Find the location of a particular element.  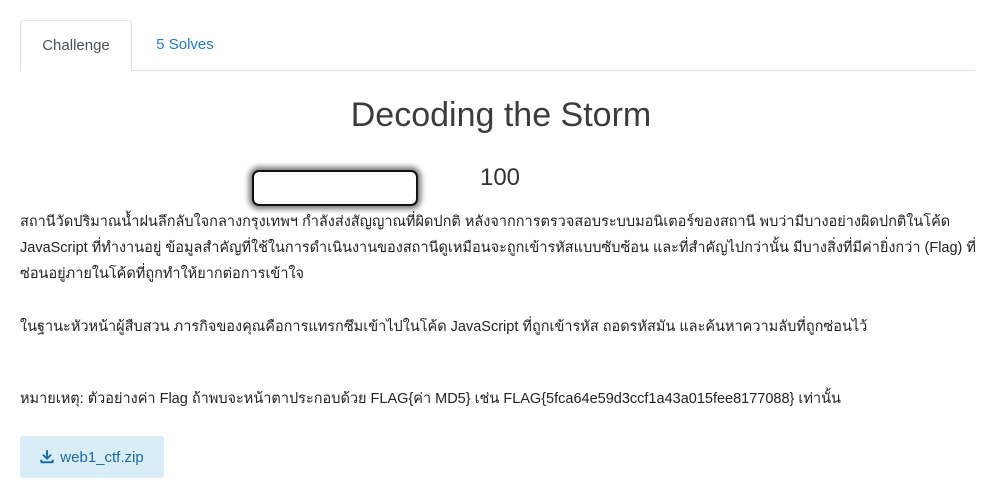

download-file-button: web1_ctf.zip is located at coordinates (92, 457).